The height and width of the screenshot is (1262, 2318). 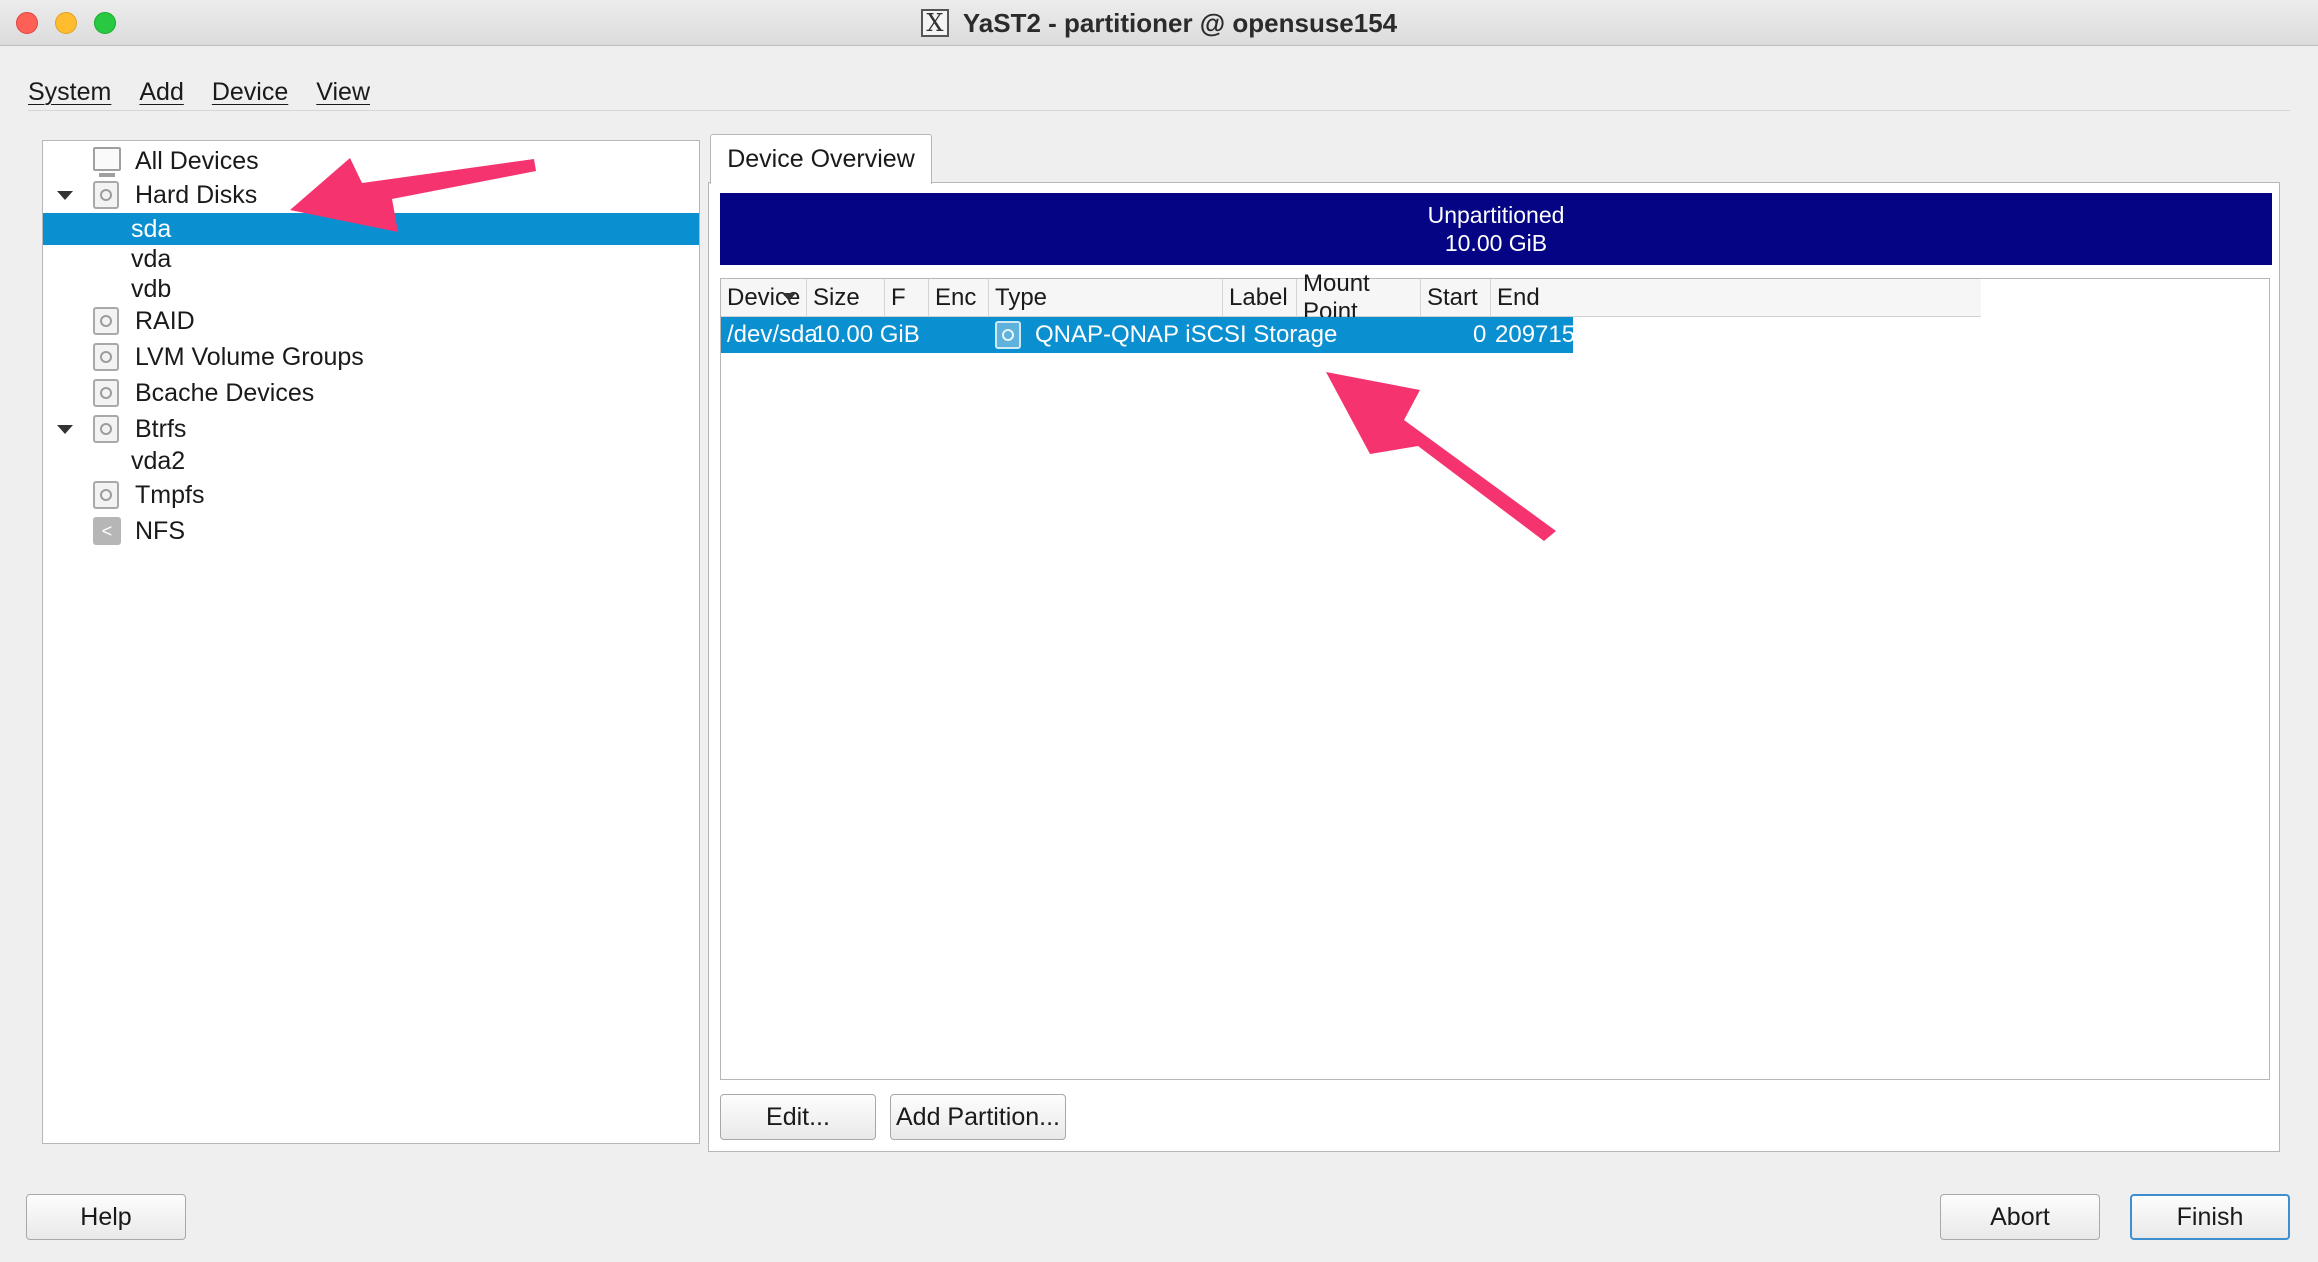 What do you see at coordinates (371, 289) in the screenshot?
I see `tree-item-vdb: vdb` at bounding box center [371, 289].